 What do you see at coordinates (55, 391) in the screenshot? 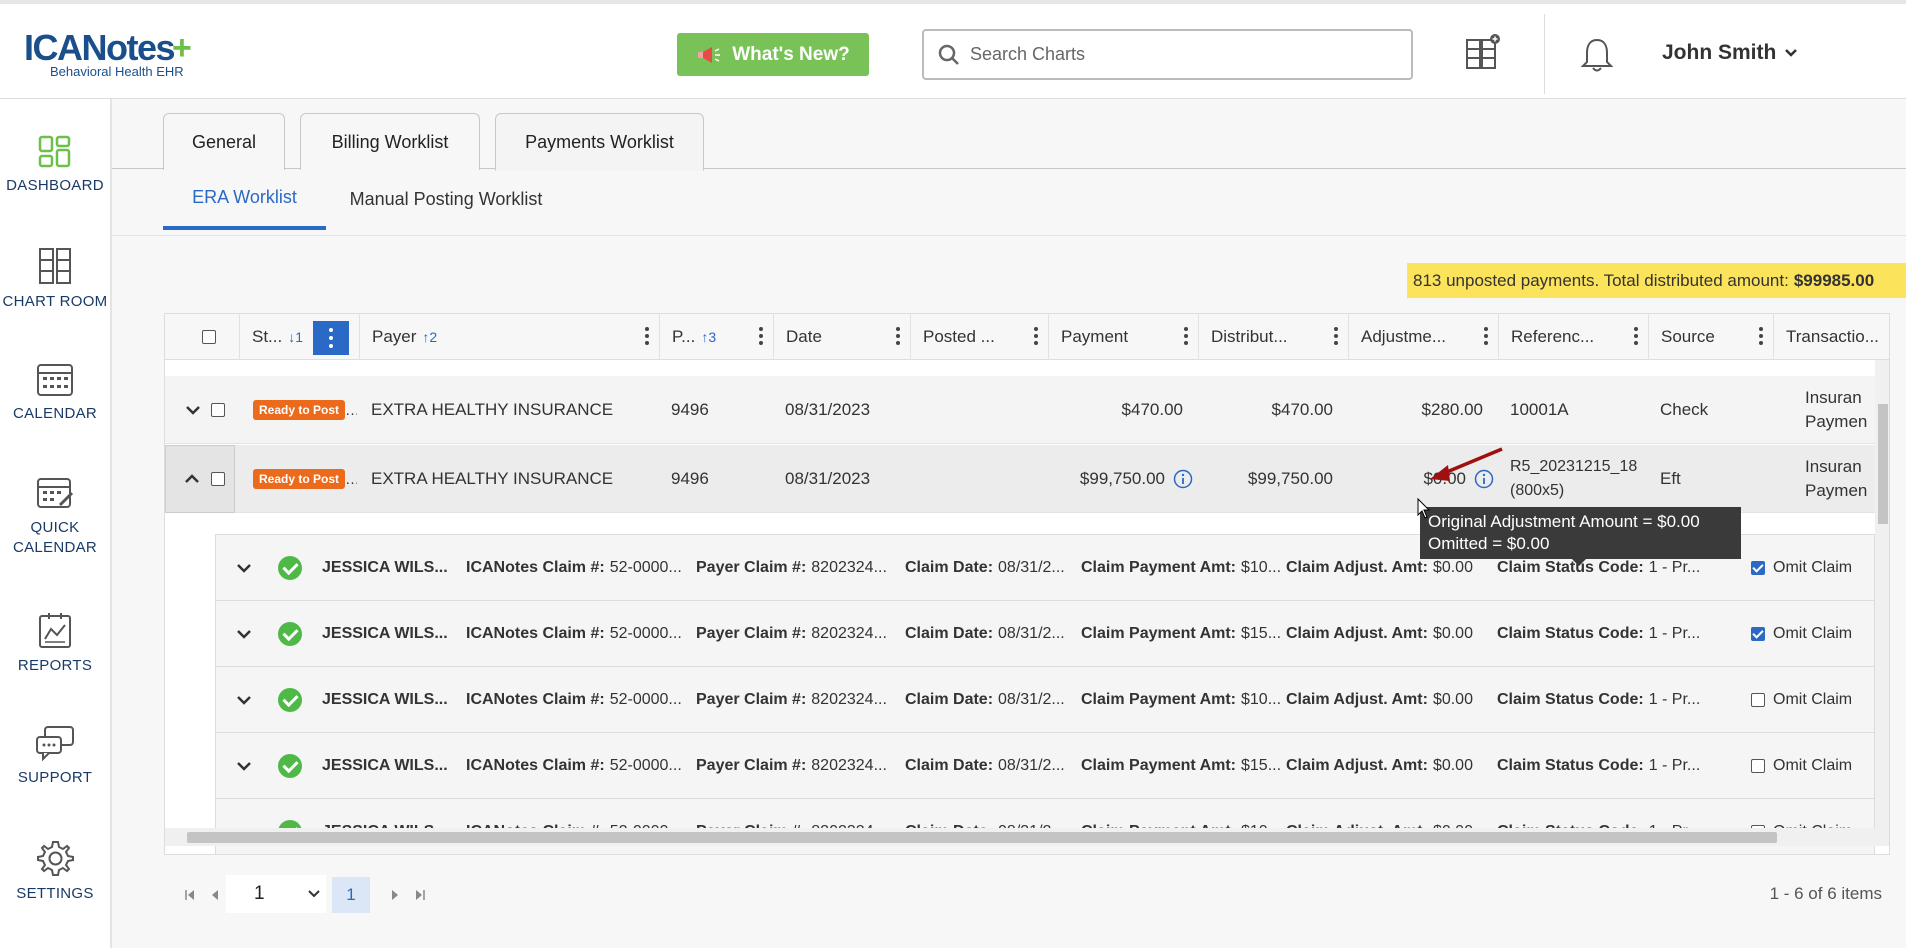
I see `sidebar-item-calendar: CALENDAR` at bounding box center [55, 391].